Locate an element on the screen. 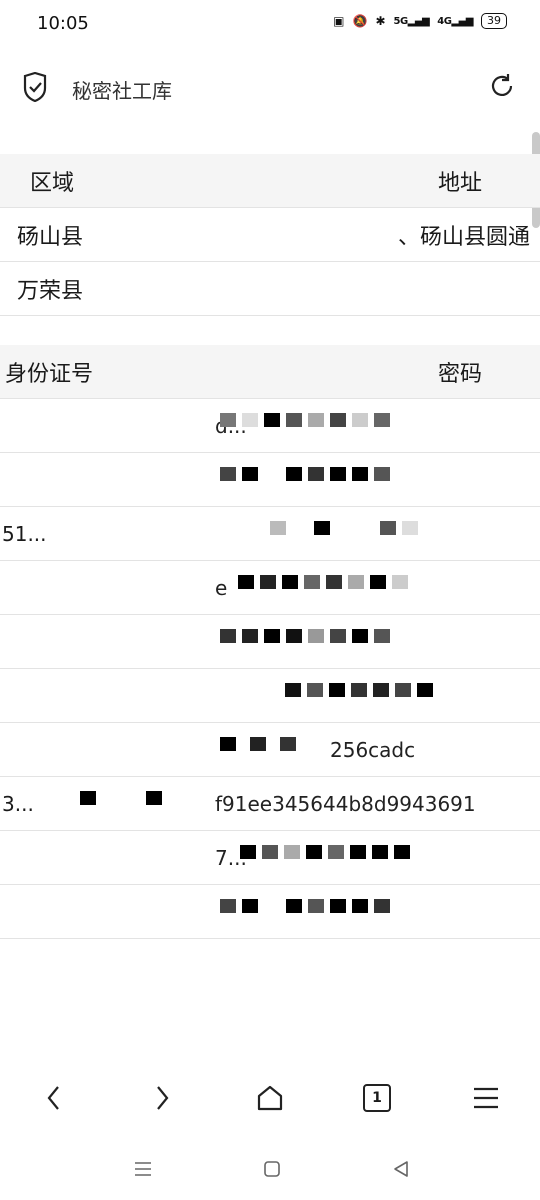 The image size is (540, 1200). shield-check-icon is located at coordinates (35, 87).